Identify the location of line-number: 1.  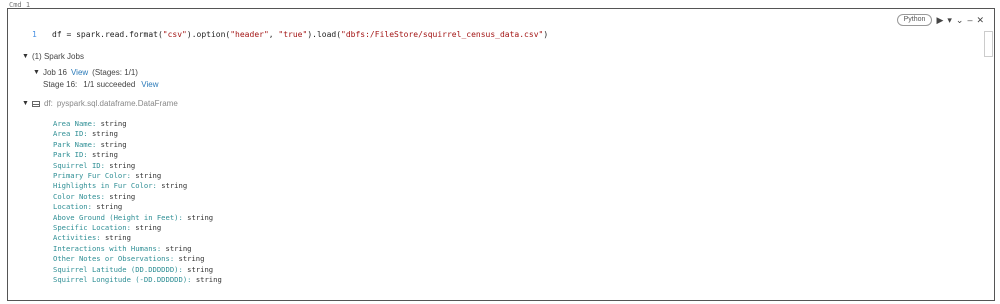
(34, 34).